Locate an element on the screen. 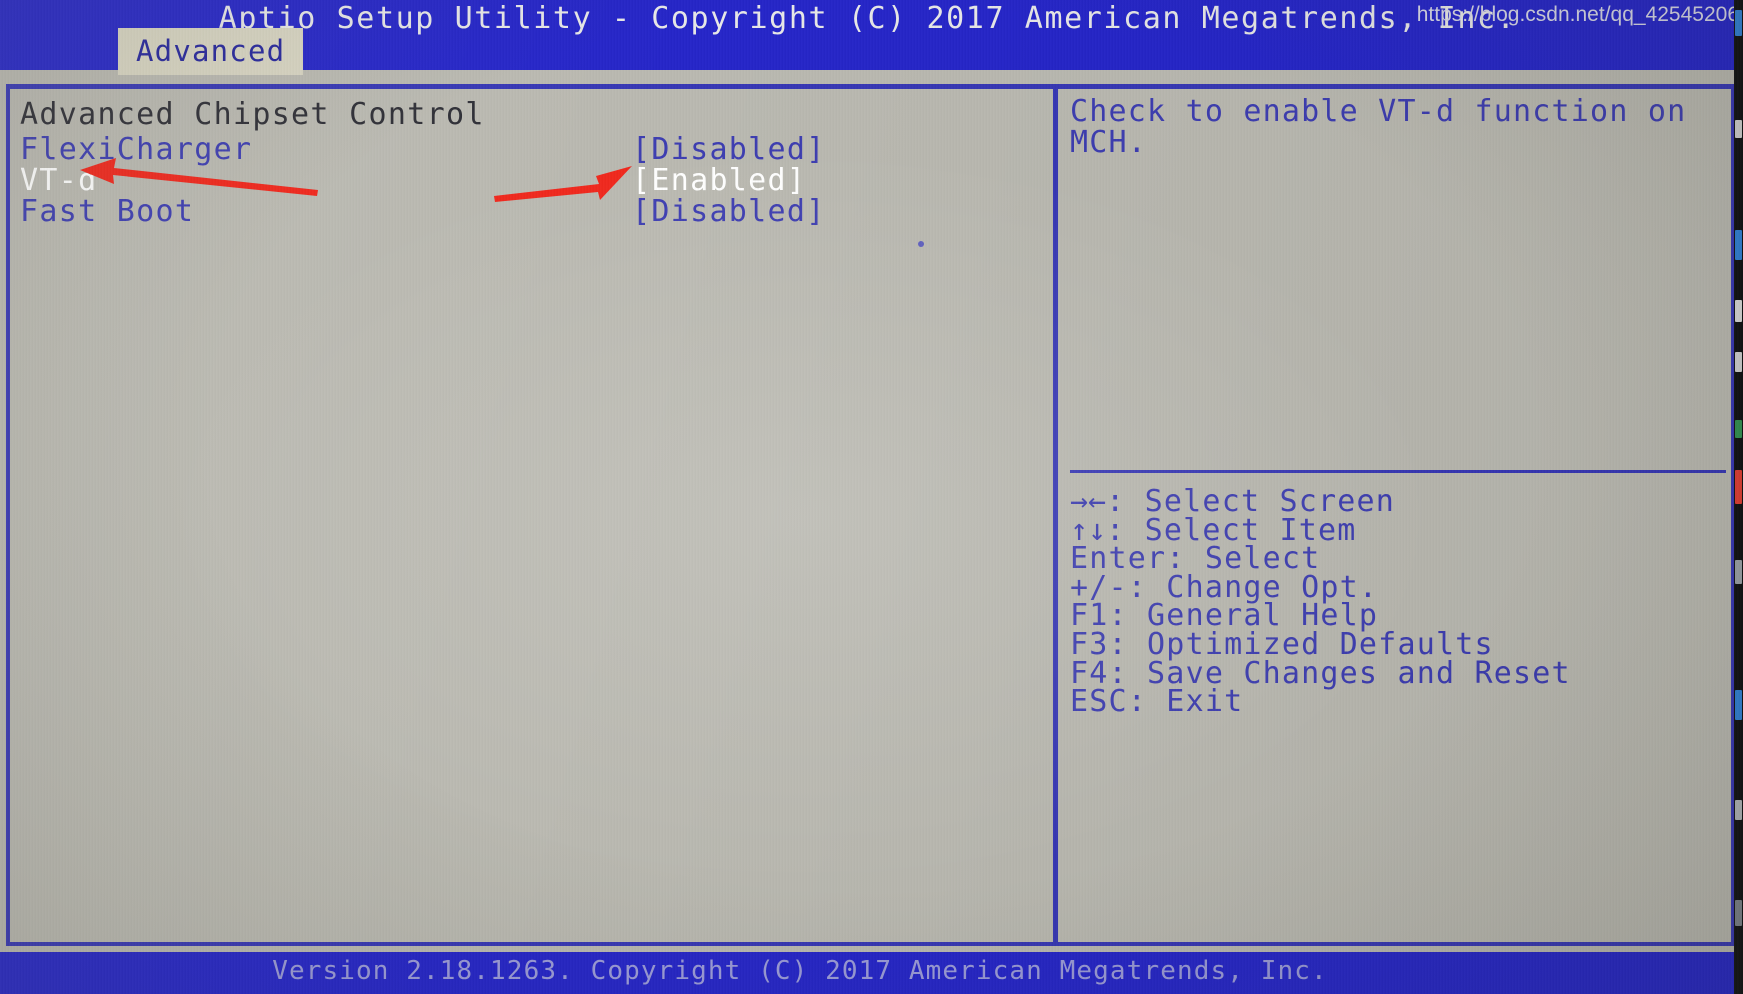  group-title: Advanced Chipset Control is located at coordinates (252, 114).